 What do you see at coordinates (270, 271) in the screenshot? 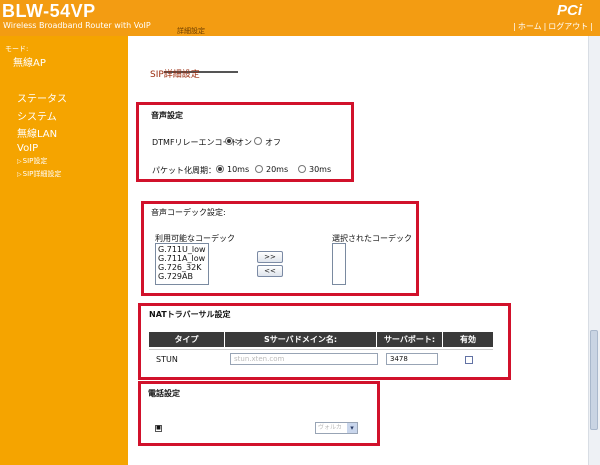
I see `remove-codec-button: <<` at bounding box center [270, 271].